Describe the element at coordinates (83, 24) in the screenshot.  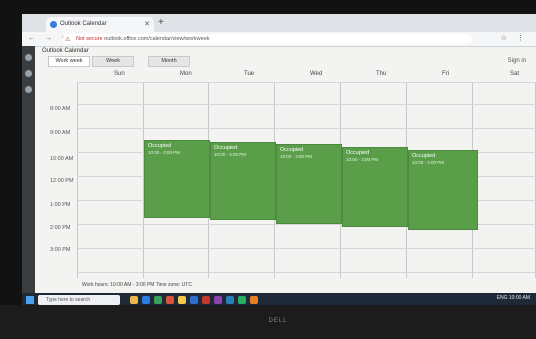
I see `browser-tab-title: Outlook Calendar` at that location.